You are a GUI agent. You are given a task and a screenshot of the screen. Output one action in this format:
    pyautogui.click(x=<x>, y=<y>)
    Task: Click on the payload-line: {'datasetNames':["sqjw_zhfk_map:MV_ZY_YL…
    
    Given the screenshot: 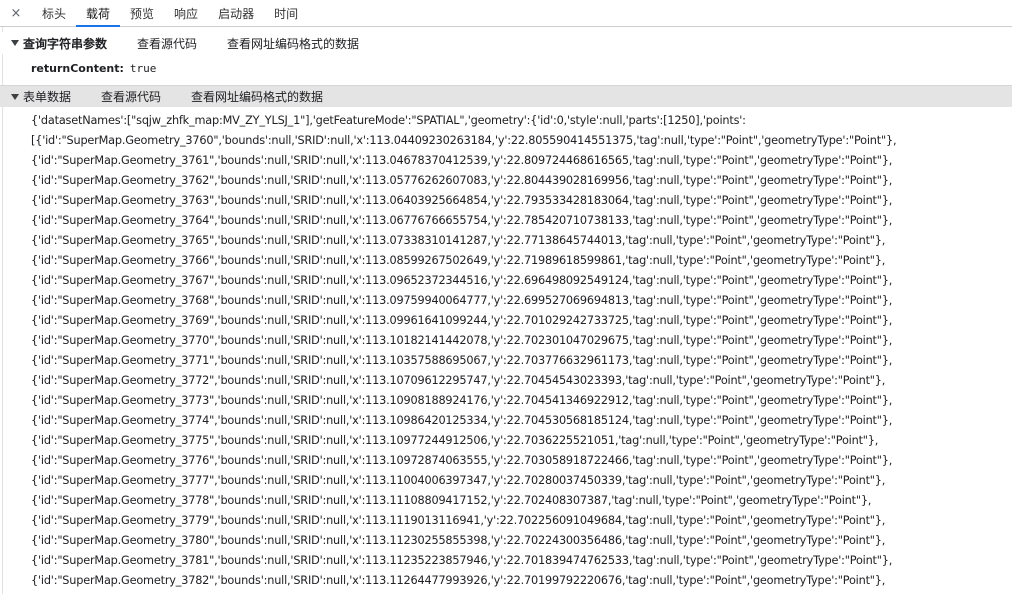 What is the action you would take?
    pyautogui.click(x=388, y=120)
    